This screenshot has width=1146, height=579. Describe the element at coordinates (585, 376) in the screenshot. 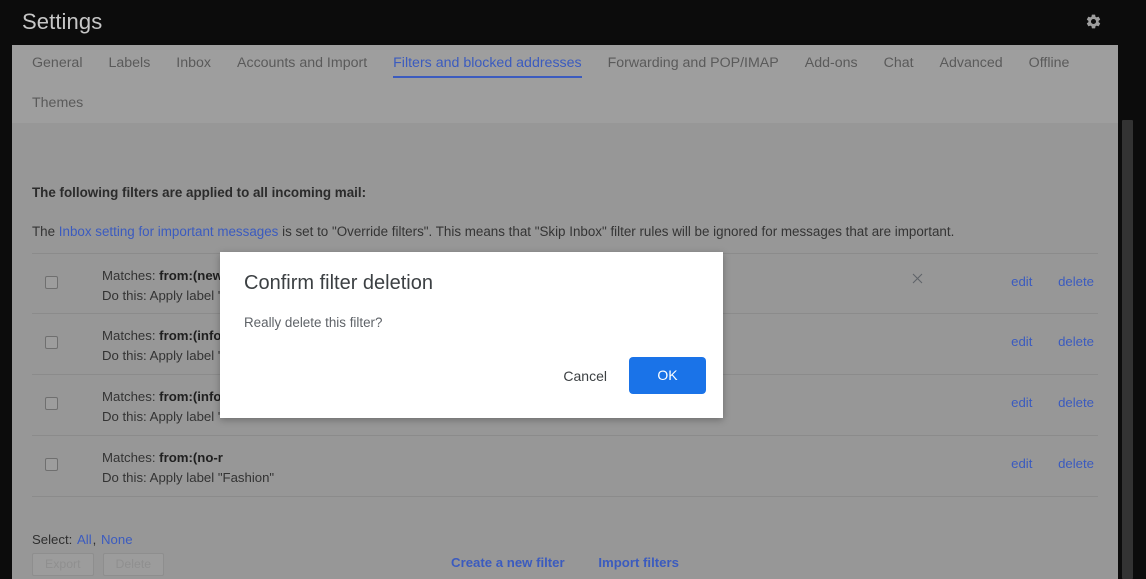

I see `cancel-button: Cancel` at that location.